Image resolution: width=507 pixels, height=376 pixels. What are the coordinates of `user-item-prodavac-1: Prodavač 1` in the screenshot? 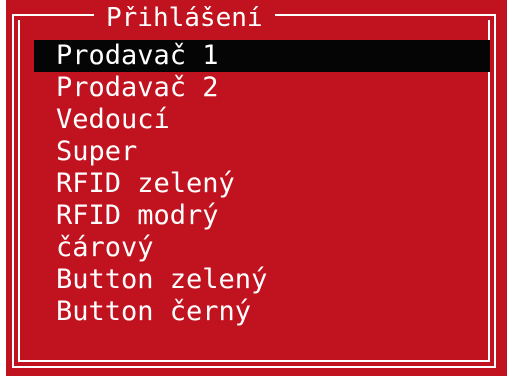 It's located at (262, 56).